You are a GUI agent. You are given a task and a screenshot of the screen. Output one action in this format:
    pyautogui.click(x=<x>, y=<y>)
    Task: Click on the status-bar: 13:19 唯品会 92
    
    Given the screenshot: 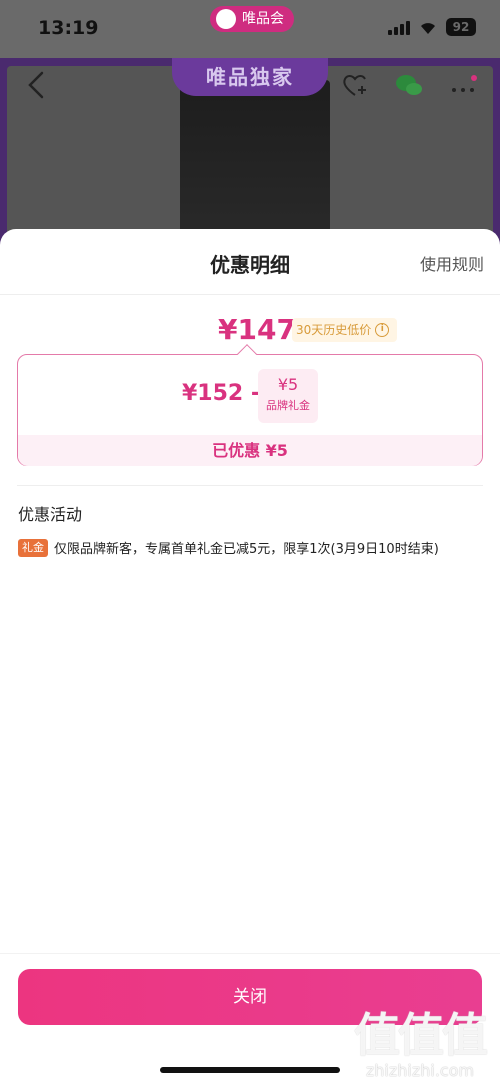 What is the action you would take?
    pyautogui.click(x=250, y=29)
    